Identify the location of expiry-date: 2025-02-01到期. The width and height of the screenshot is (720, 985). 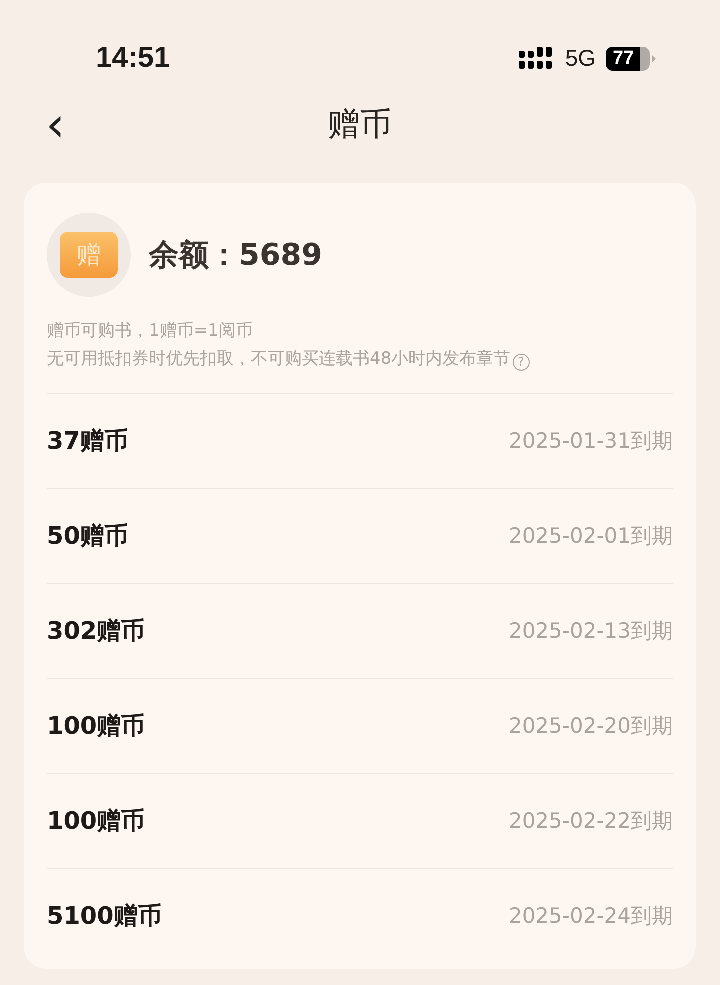
(590, 536).